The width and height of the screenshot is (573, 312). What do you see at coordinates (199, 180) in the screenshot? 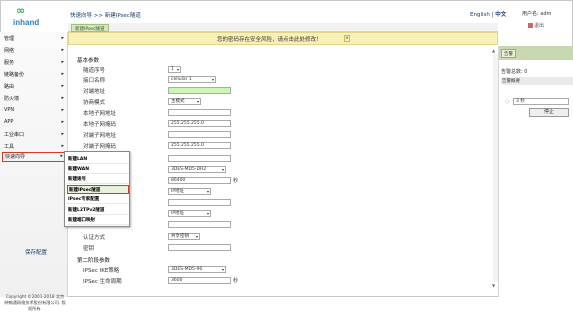
I see `ike-lifetime-input: 86400` at bounding box center [199, 180].